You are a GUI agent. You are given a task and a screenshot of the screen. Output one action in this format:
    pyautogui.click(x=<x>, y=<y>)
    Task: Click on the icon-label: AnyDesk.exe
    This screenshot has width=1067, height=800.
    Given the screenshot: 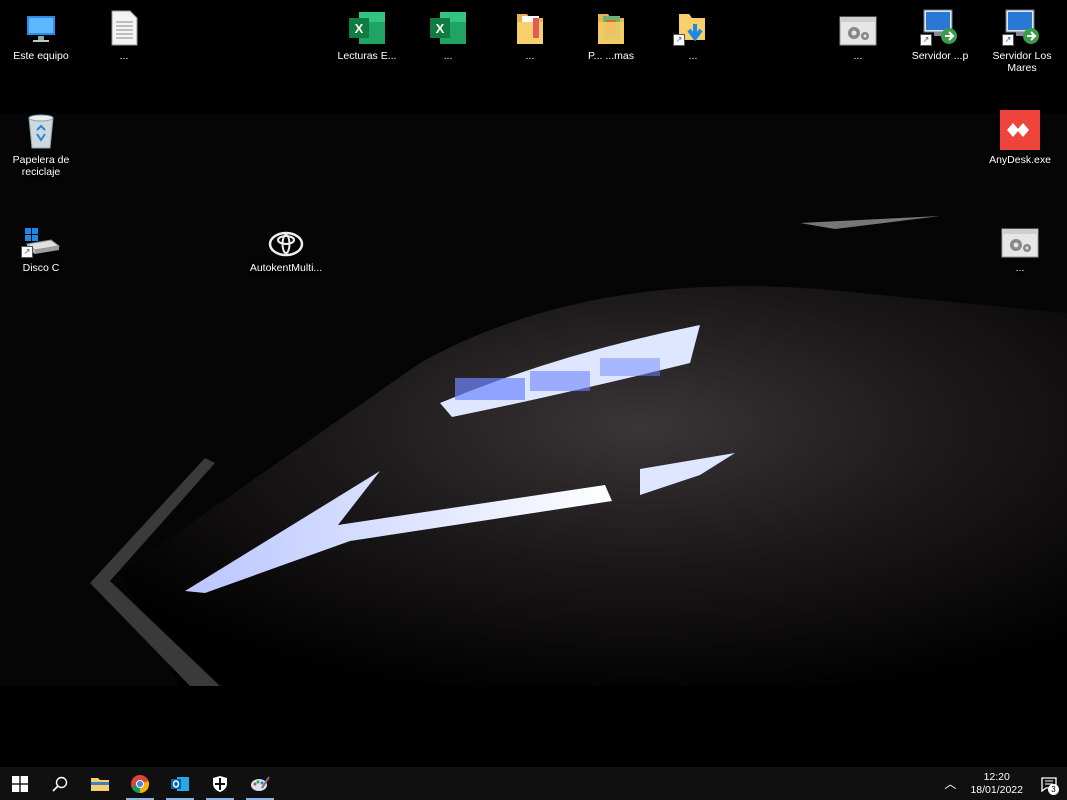 What is the action you would take?
    pyautogui.click(x=1020, y=160)
    